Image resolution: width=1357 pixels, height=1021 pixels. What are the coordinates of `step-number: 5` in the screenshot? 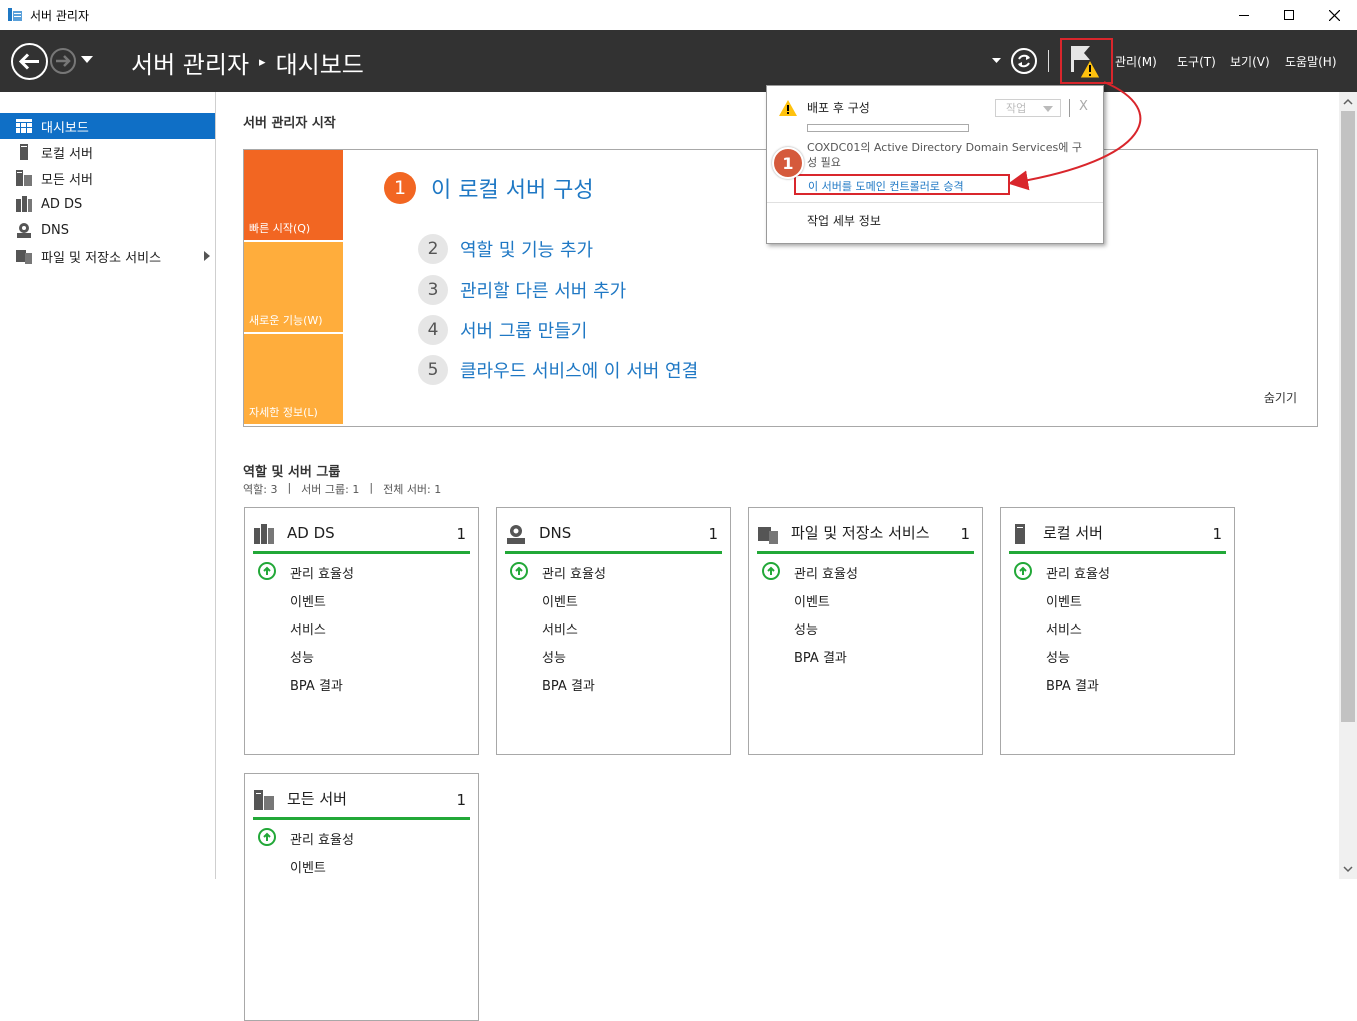 It's located at (433, 370).